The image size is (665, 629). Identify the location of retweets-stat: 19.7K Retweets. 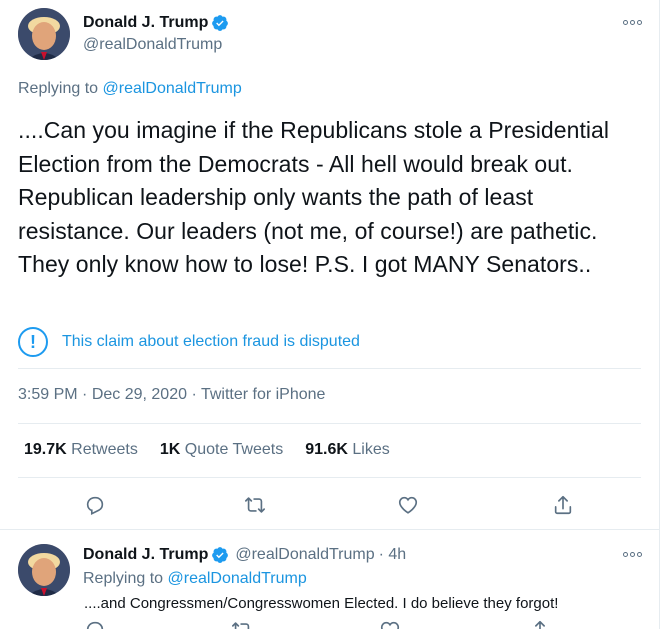
(81, 450).